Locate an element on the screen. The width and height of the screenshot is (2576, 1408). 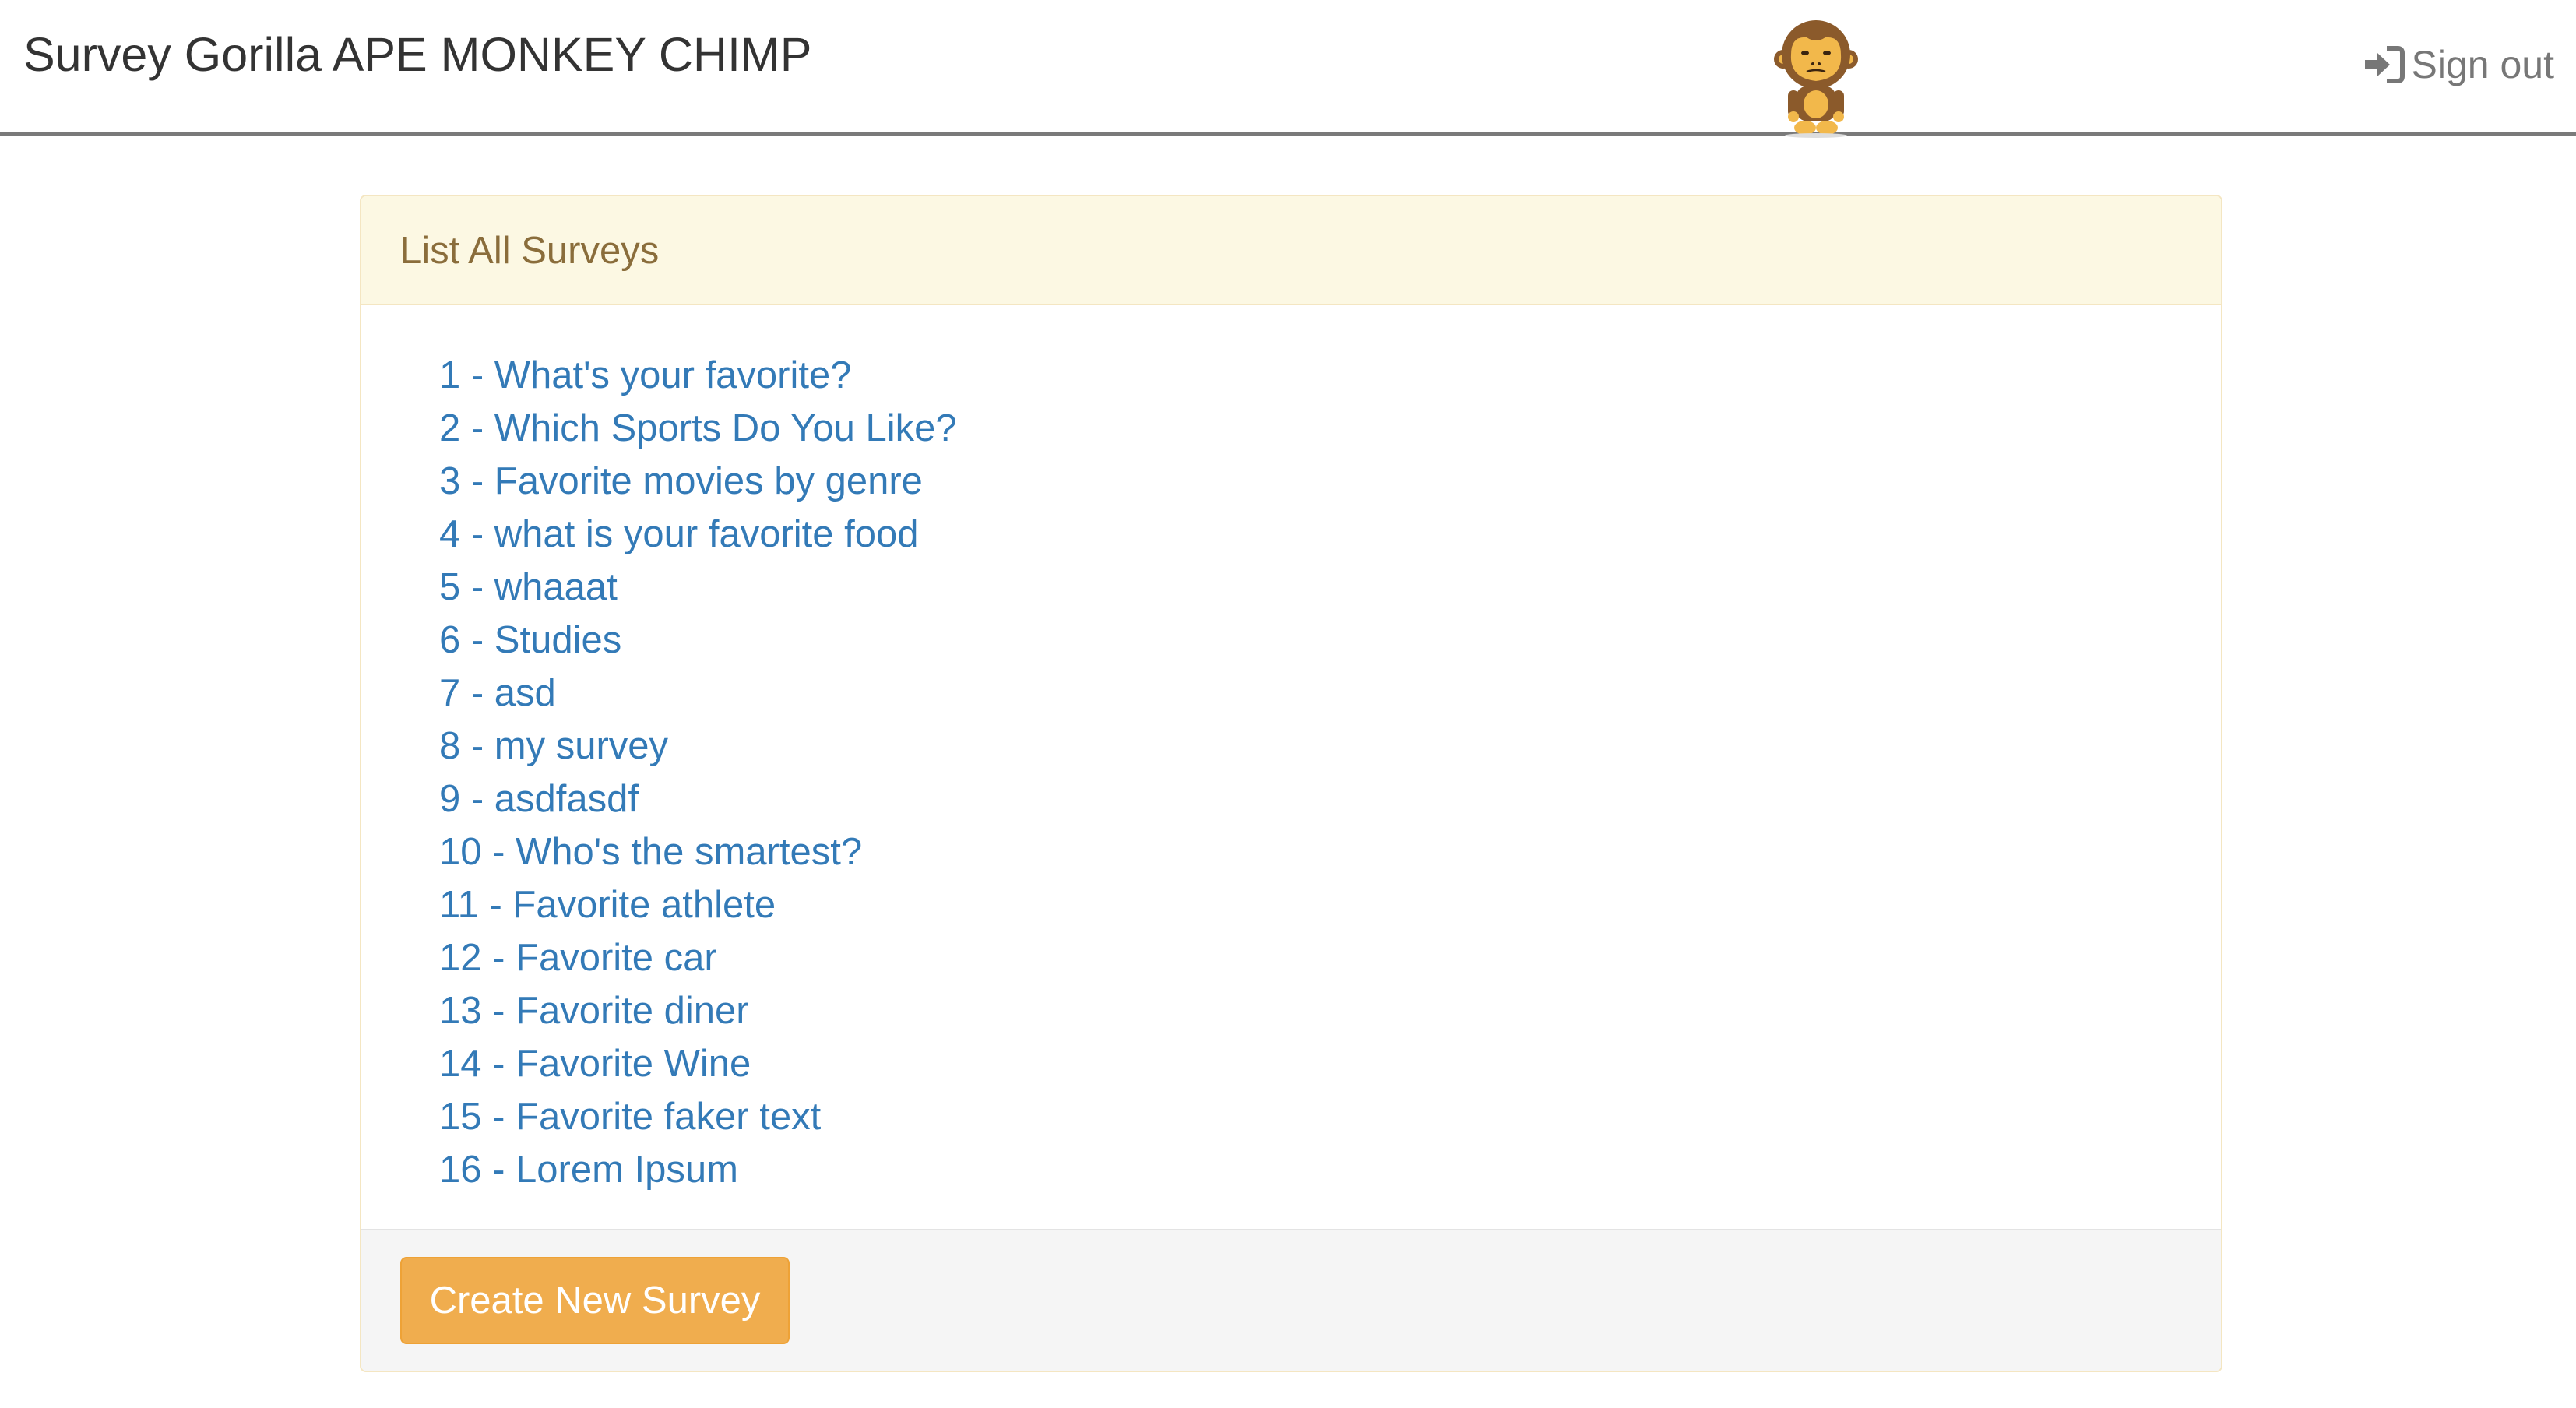
create-new-survey-button: Create New Survey is located at coordinates (595, 1301).